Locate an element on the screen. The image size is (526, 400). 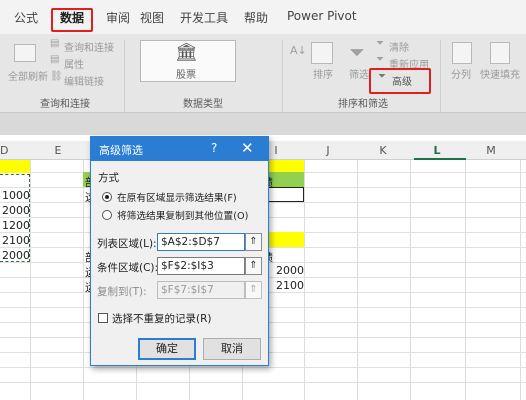
col-header-d: D is located at coordinates (10, 150).